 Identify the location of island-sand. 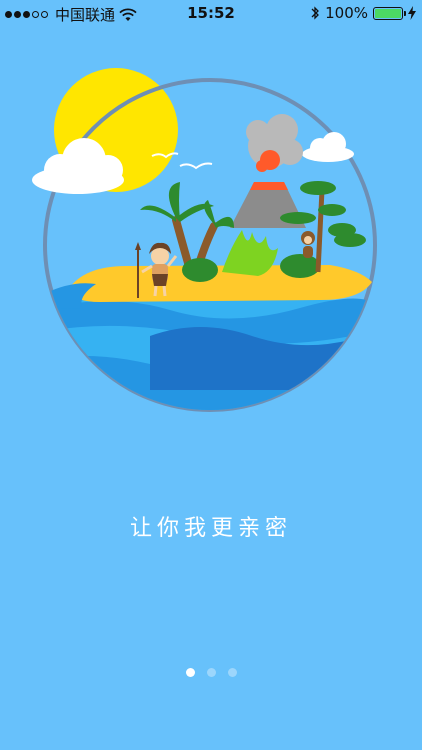
(220, 283).